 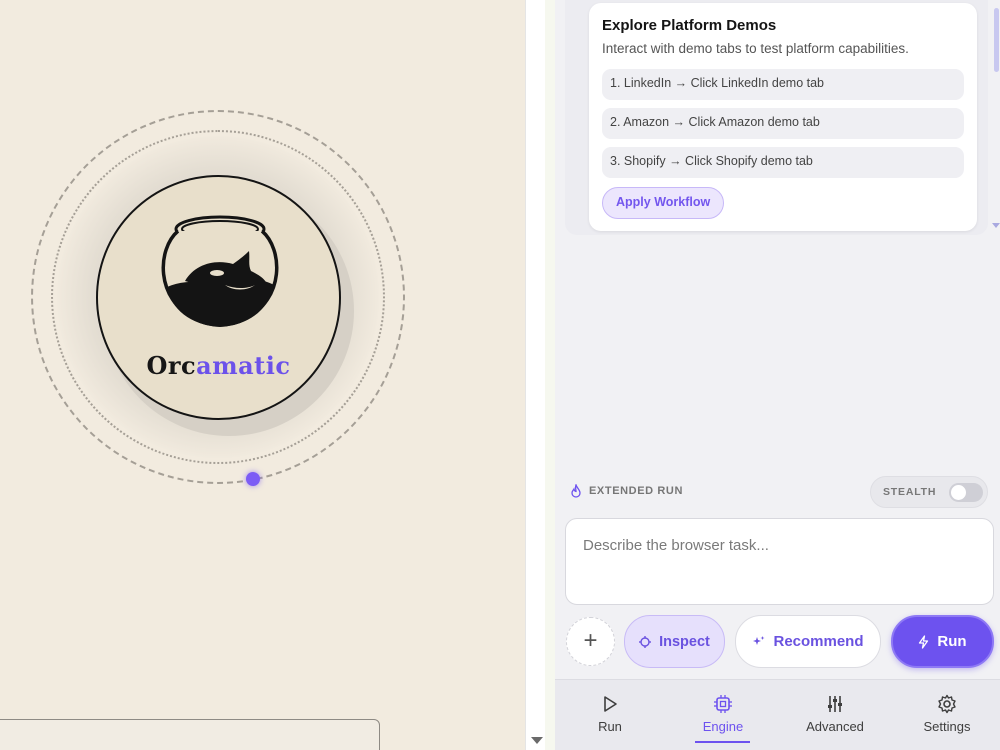 I want to click on fishbowl-orca-icon, so click(x=220, y=271).